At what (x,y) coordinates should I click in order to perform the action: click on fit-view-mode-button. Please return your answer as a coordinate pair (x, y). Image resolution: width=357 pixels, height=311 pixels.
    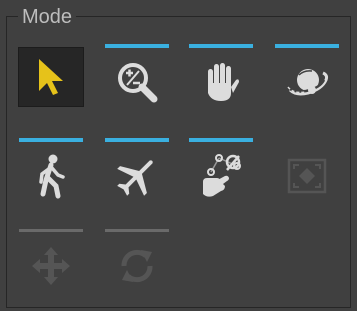
    Looking at the image, I should click on (307, 176).